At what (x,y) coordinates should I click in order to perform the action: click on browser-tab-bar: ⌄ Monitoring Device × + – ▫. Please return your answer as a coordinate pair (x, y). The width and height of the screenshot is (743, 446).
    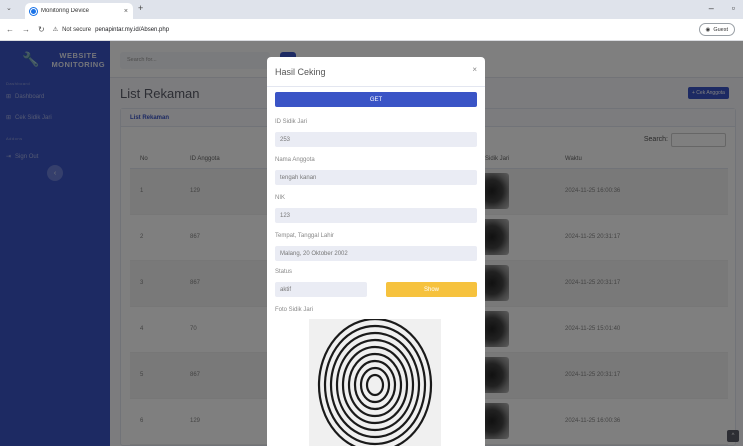
    Looking at the image, I should click on (371, 9).